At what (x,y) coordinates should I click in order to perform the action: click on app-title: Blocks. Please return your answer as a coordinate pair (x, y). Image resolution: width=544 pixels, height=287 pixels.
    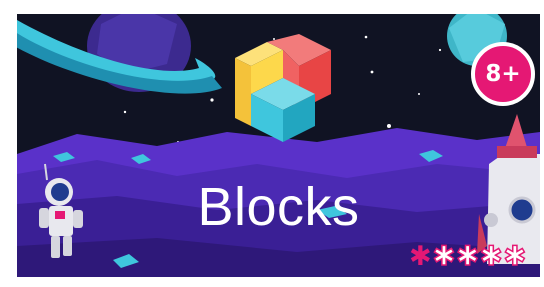
    Looking at the image, I should click on (278, 207).